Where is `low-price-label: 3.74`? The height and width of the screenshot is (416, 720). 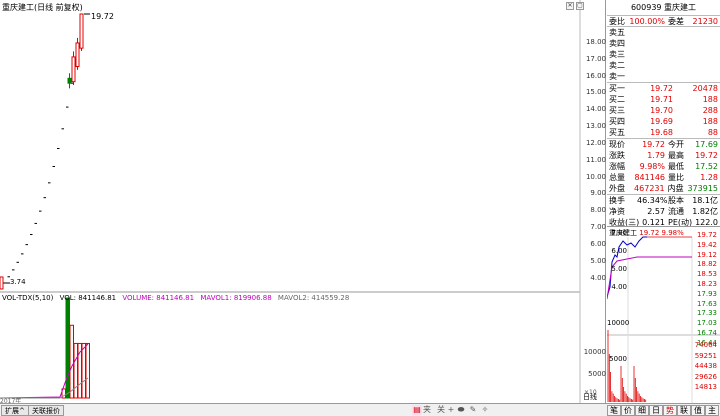 low-price-label: 3.74 is located at coordinates (18, 282).